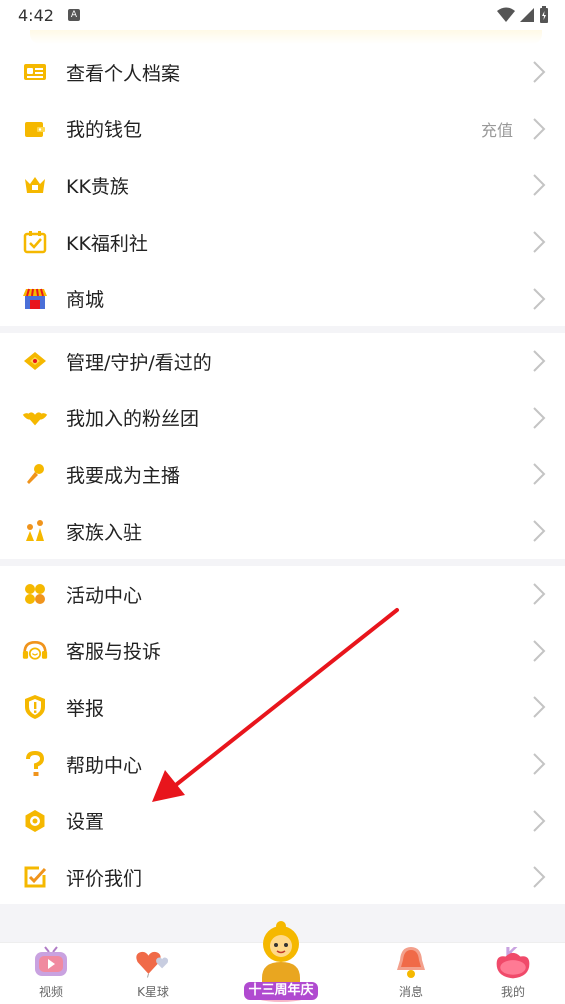  Describe the element at coordinates (97, 186) in the screenshot. I see `menu-item-label: KK贵族` at that location.